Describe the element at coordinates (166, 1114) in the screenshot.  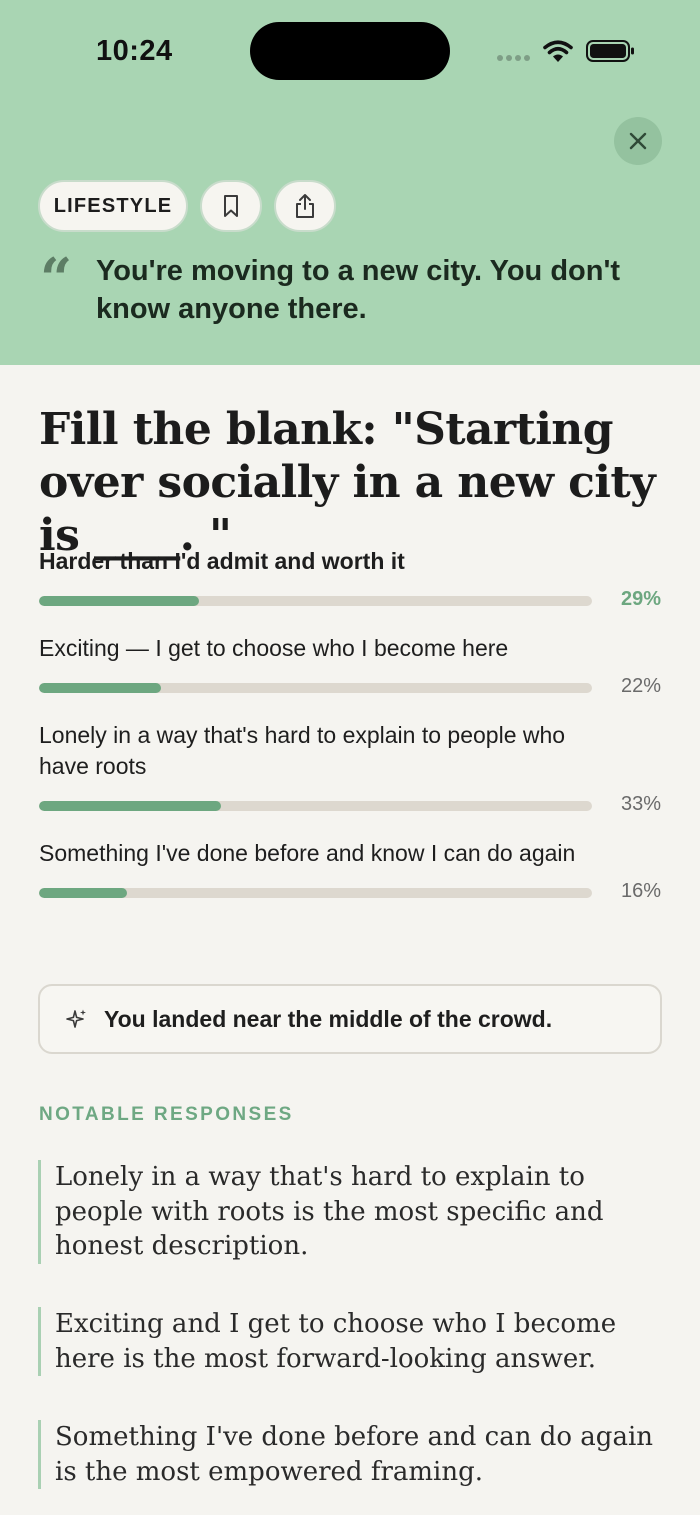
I see `section-title: NOTABLE RESPONSES` at that location.